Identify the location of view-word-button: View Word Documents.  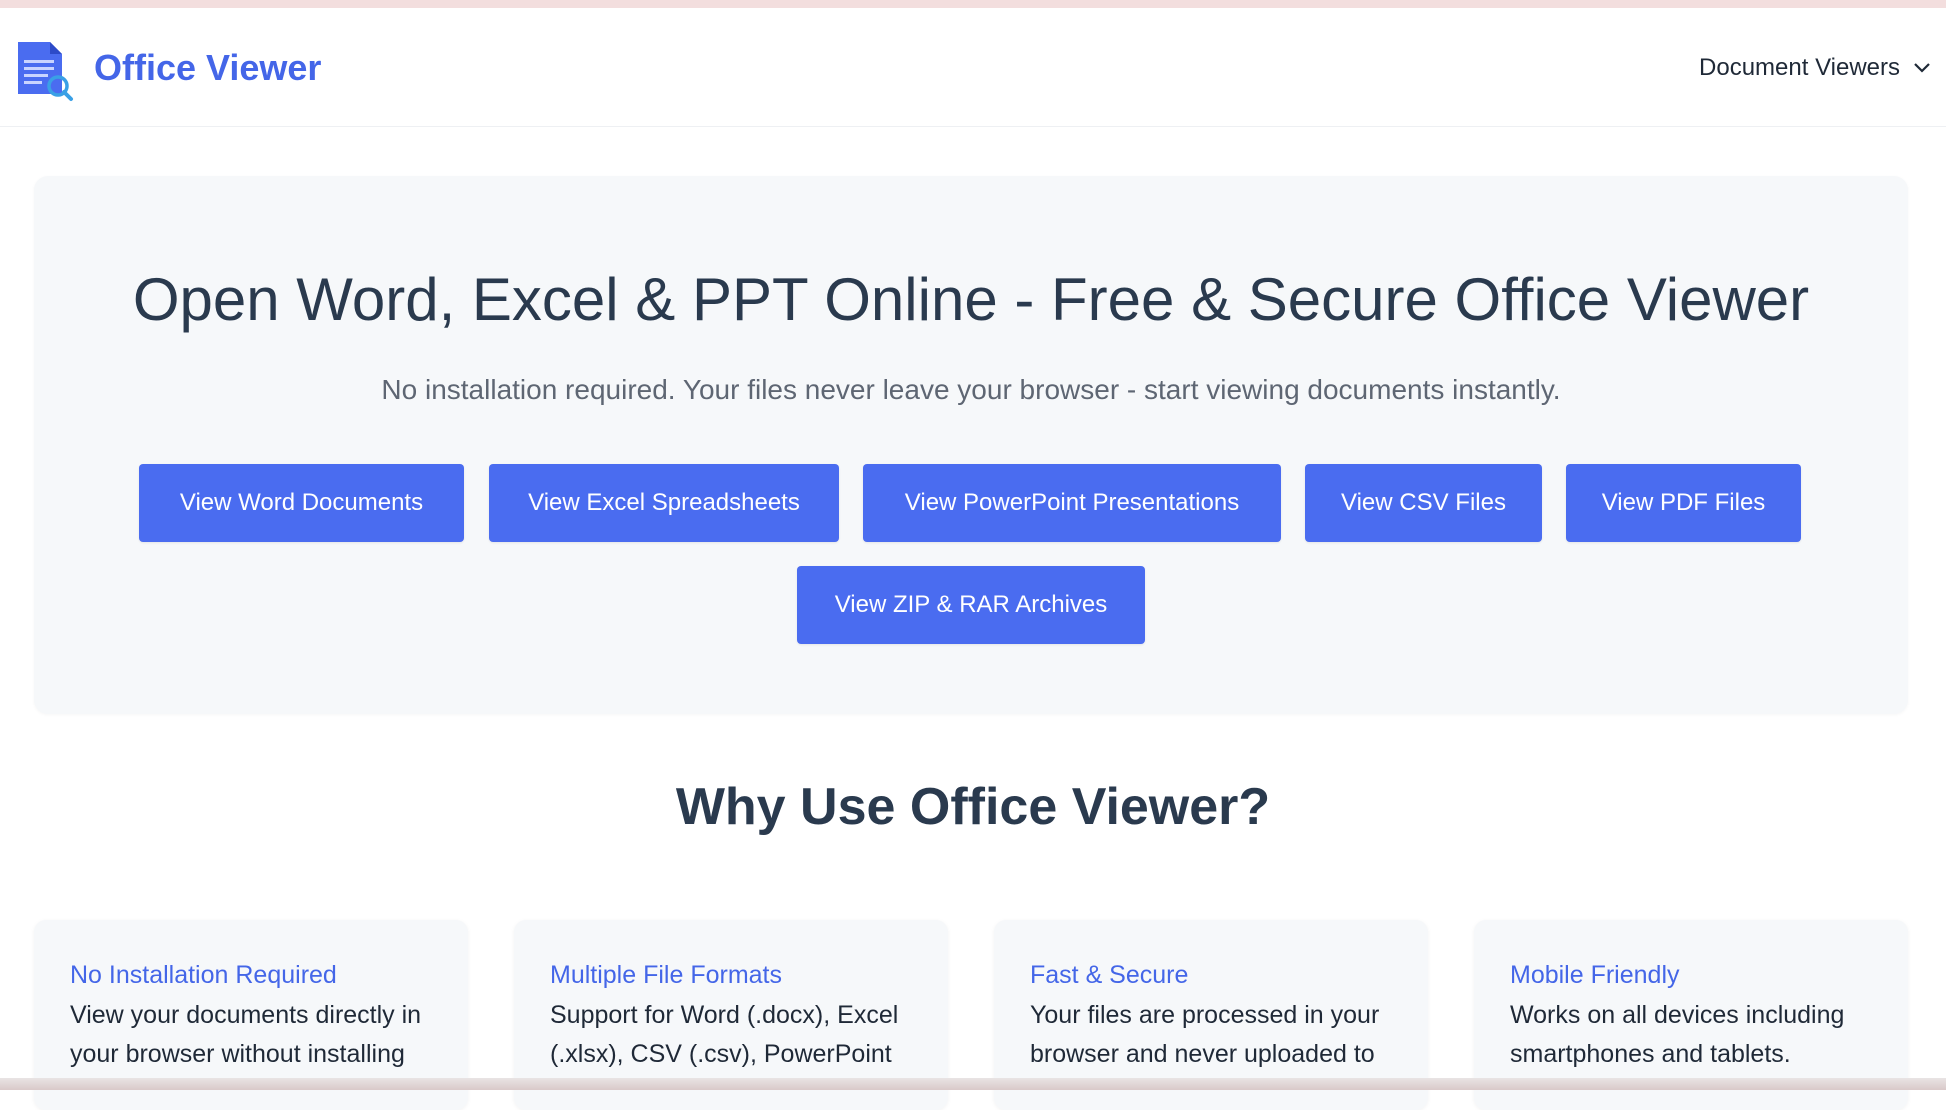
(301, 503).